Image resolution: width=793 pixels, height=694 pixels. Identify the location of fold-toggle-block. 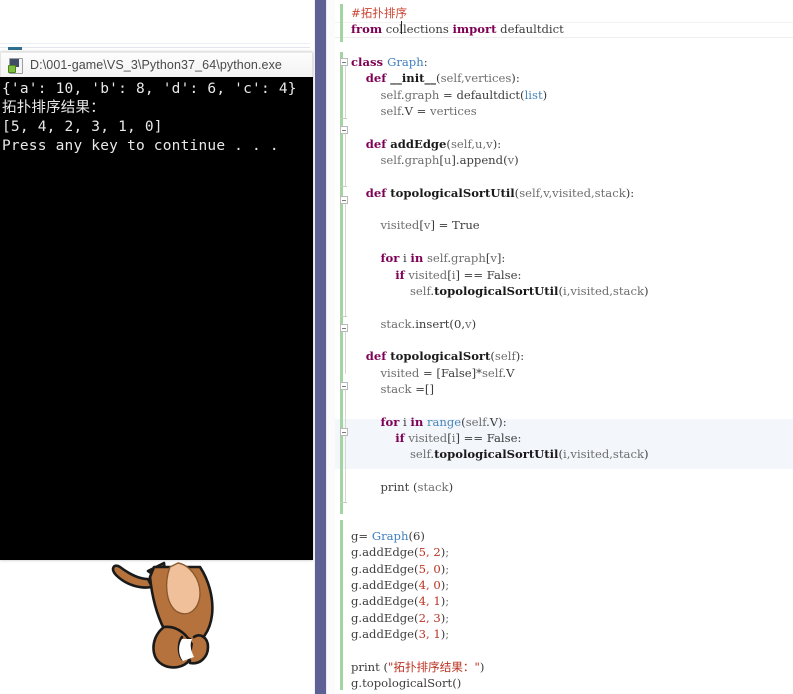
(344, 432).